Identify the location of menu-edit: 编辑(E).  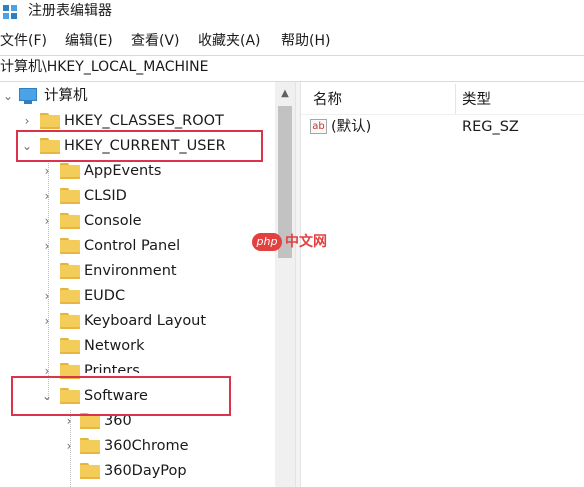
(89, 41).